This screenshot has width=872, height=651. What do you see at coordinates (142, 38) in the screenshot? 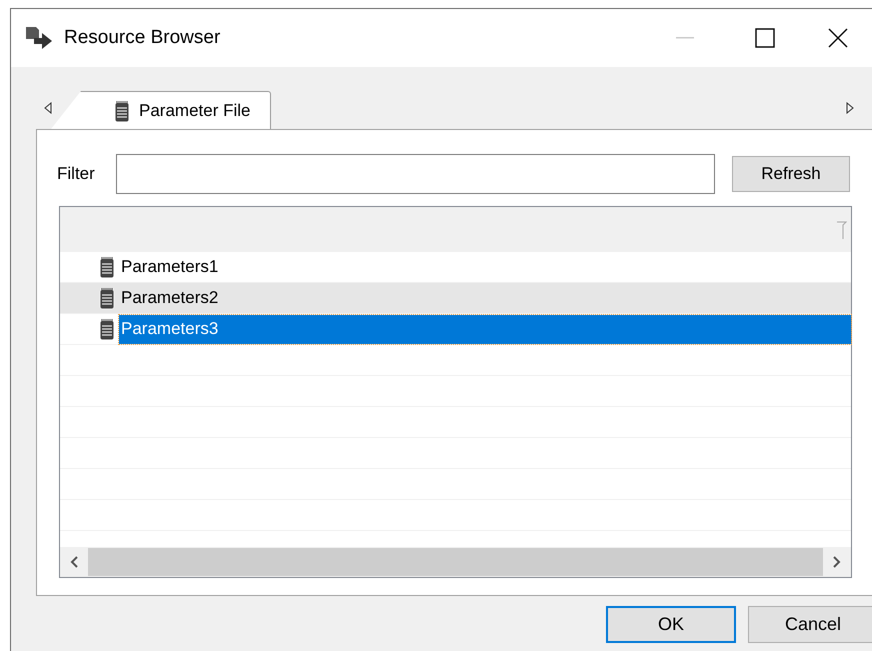
I see `window-title: Resource Browser` at bounding box center [142, 38].